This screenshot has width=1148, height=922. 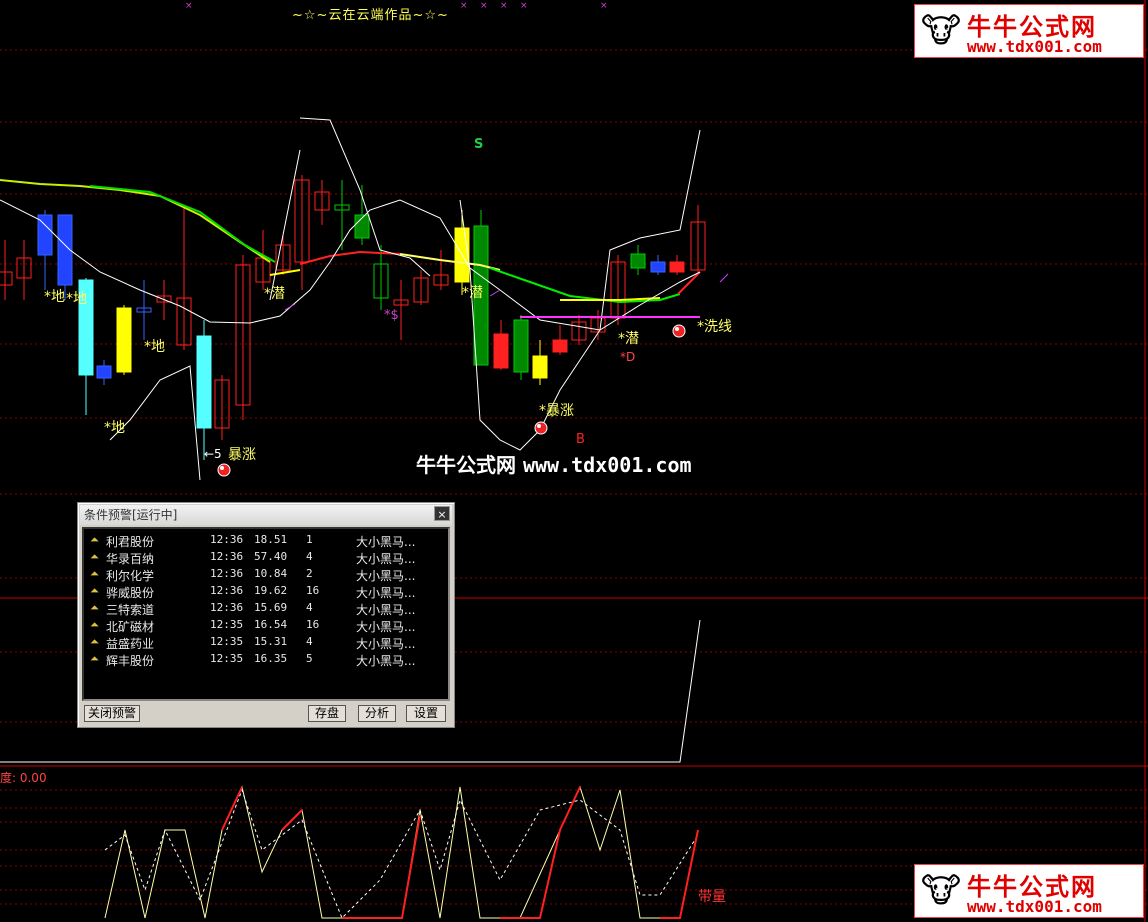 I want to click on stock-name: 骅威股份, so click(x=130, y=593).